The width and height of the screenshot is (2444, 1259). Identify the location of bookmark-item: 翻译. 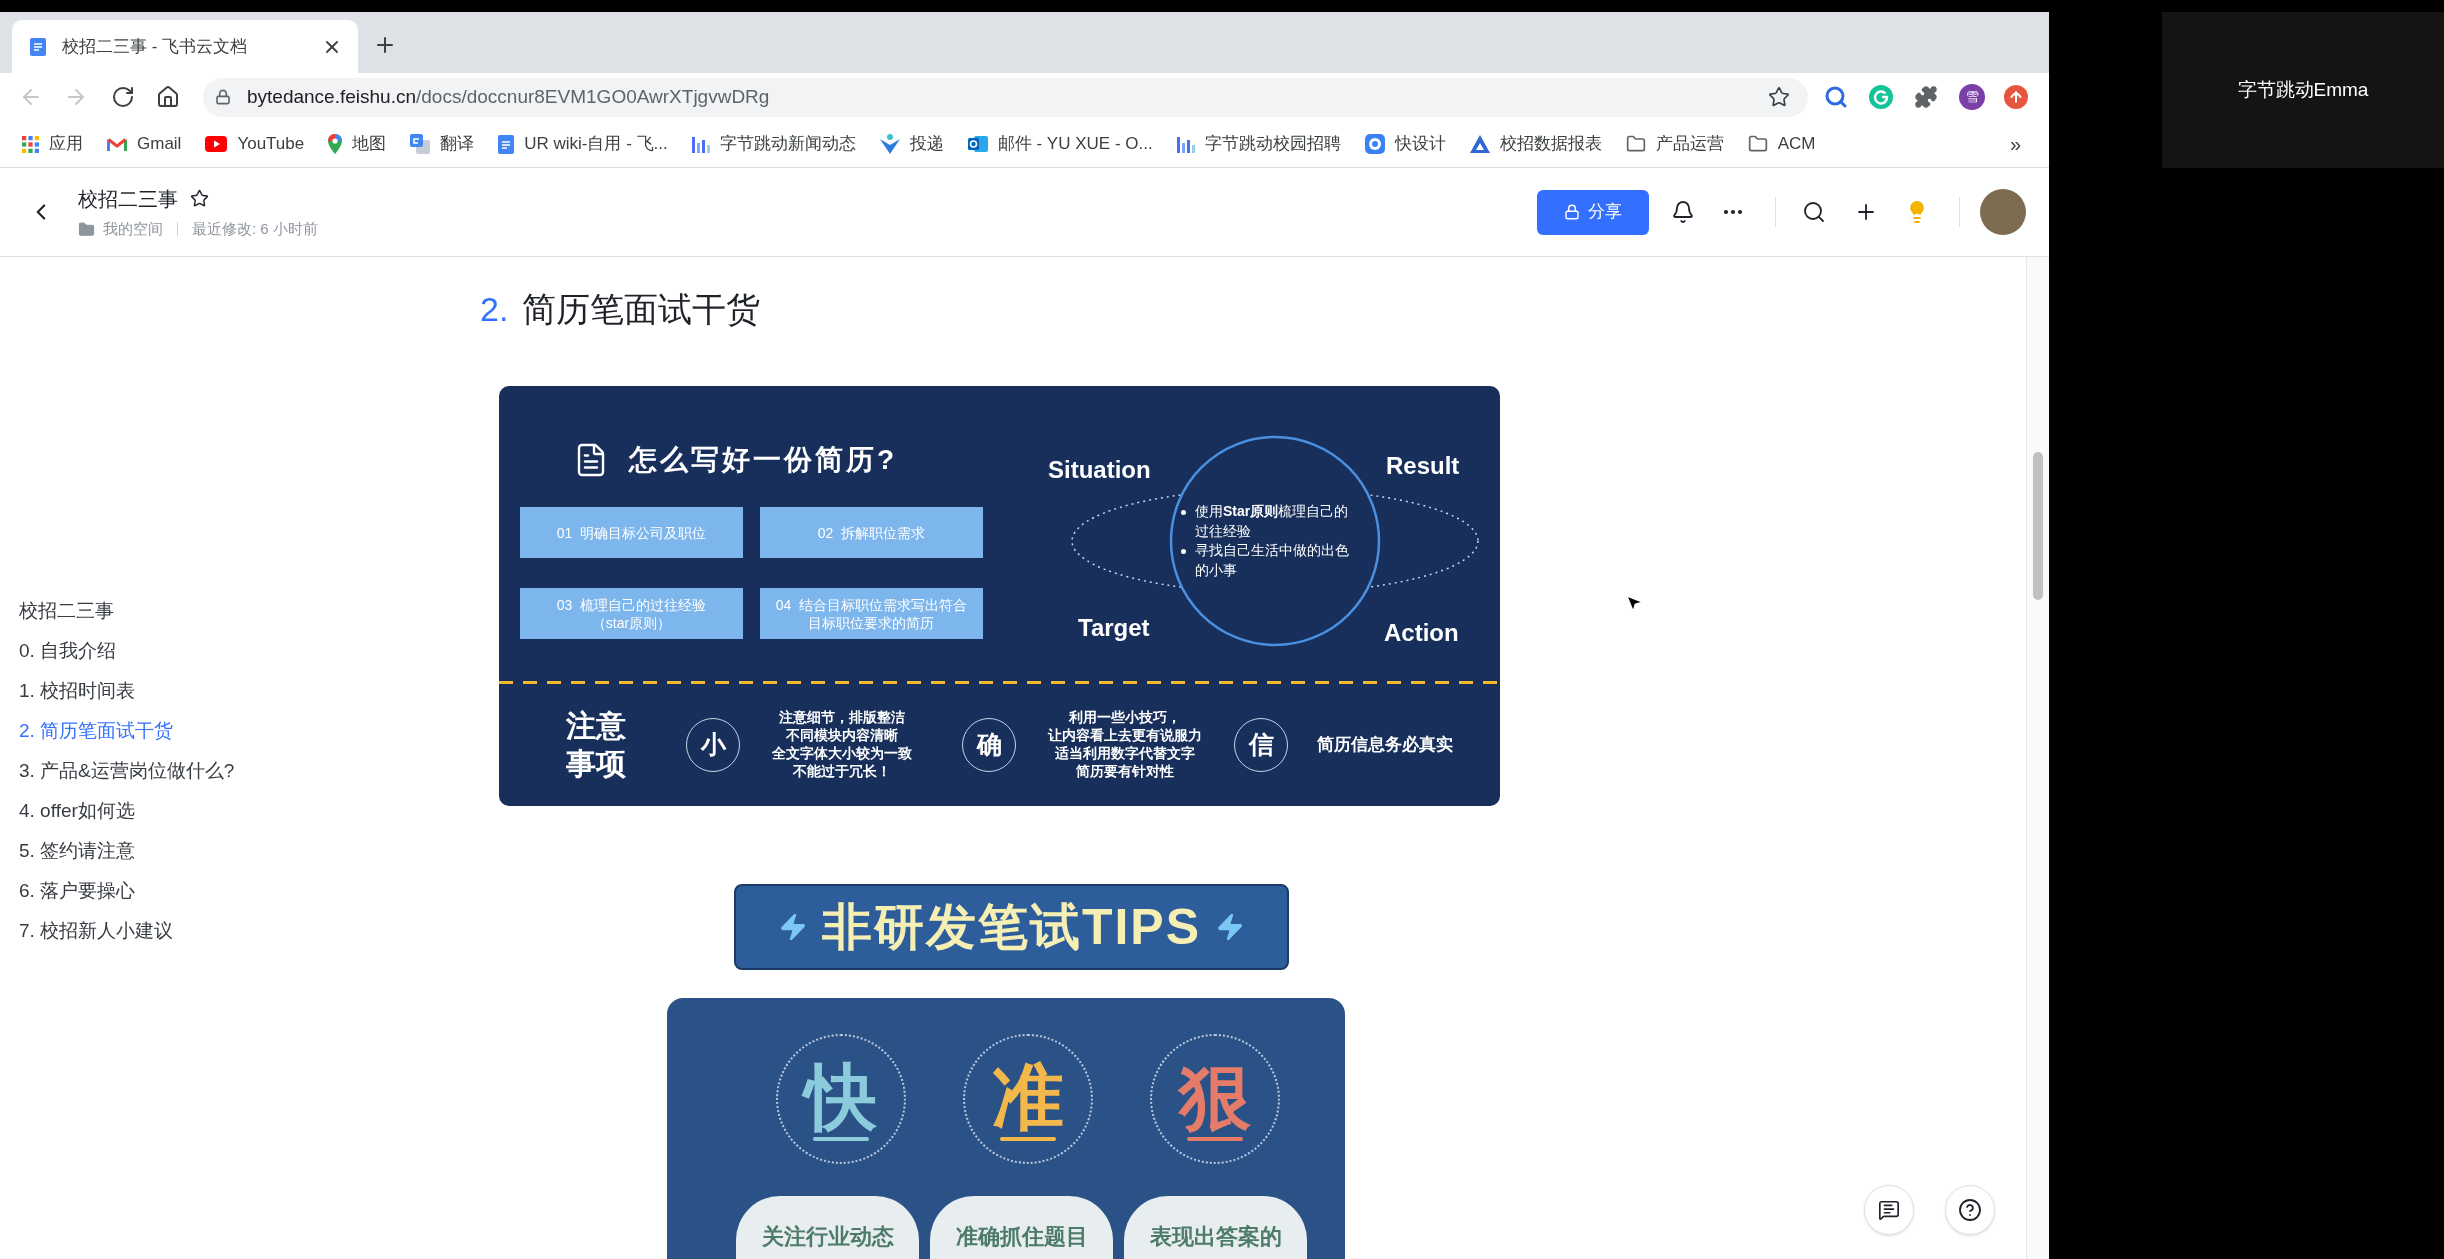
(442, 144).